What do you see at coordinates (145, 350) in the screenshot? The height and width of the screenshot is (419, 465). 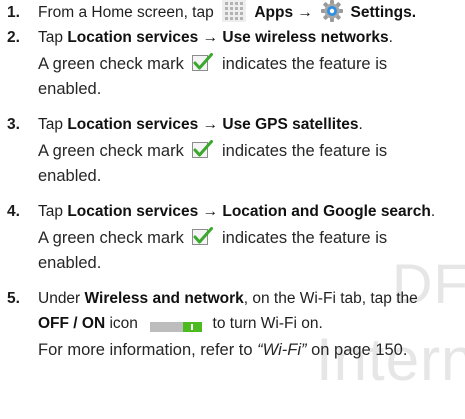 I see `more-info-prefix: For more information, refer to` at bounding box center [145, 350].